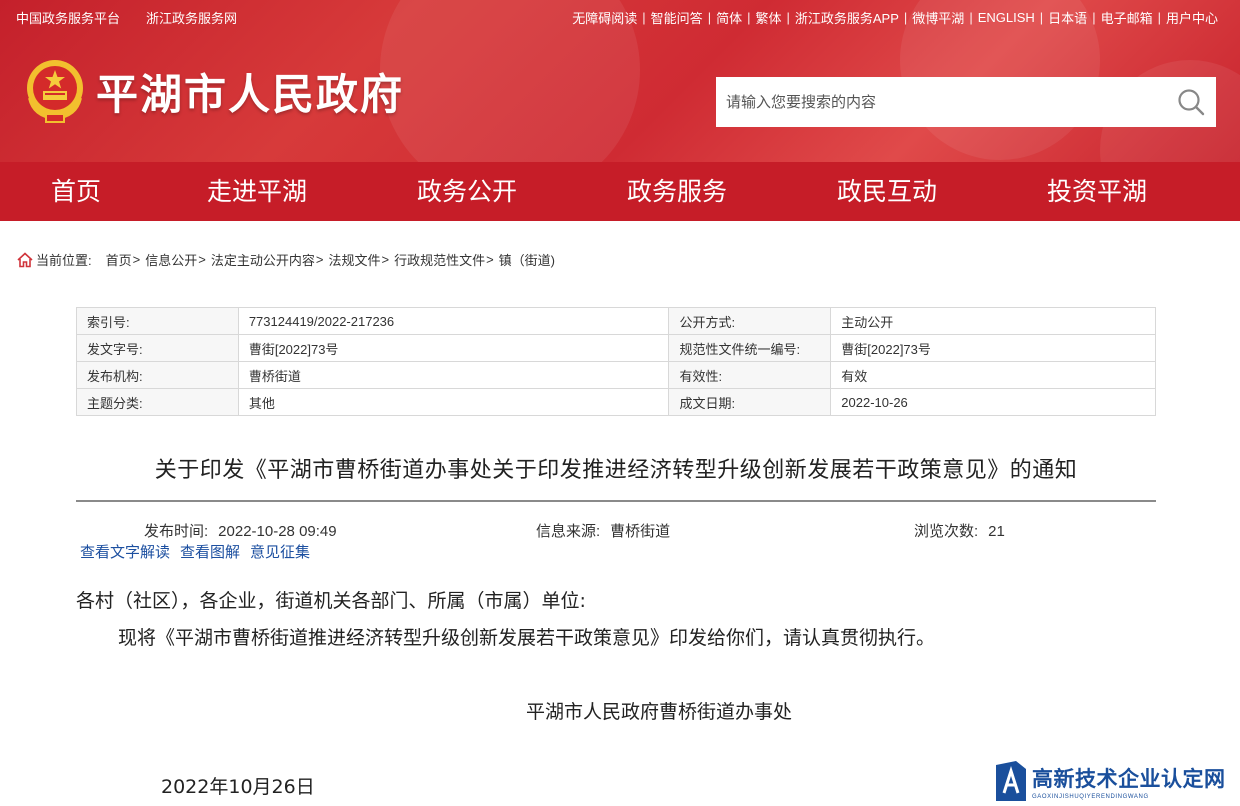  Describe the element at coordinates (659, 712) in the screenshot. I see `signature: 平湖市人民政府曹桥街道办事处` at that location.